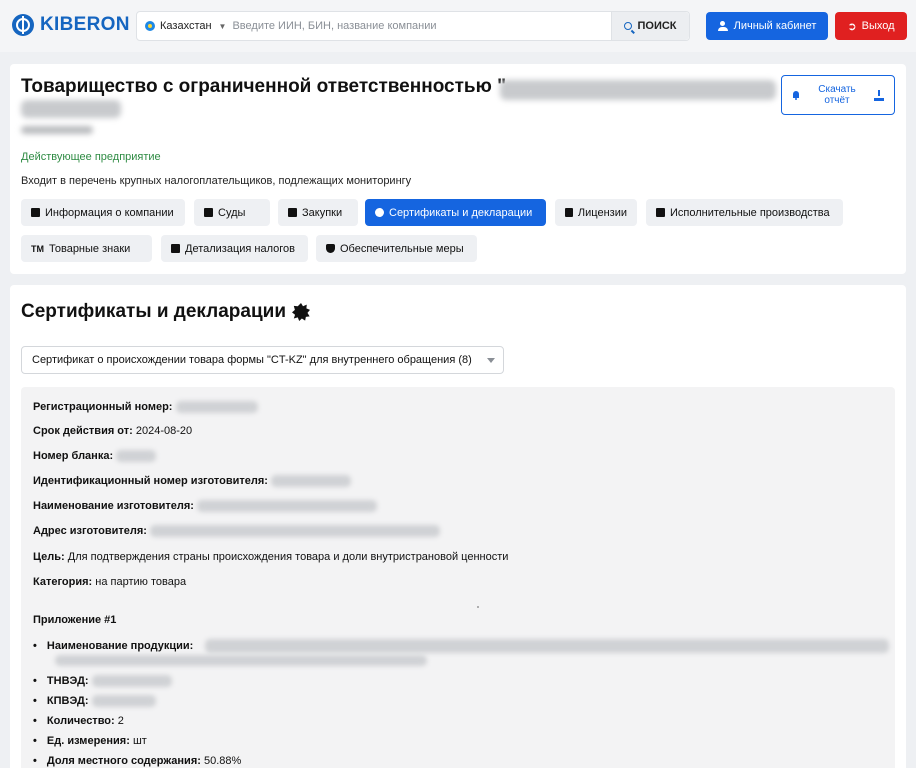 This screenshot has height=768, width=916. I want to click on tab-enforcement: Исполнительные производства, so click(744, 212).